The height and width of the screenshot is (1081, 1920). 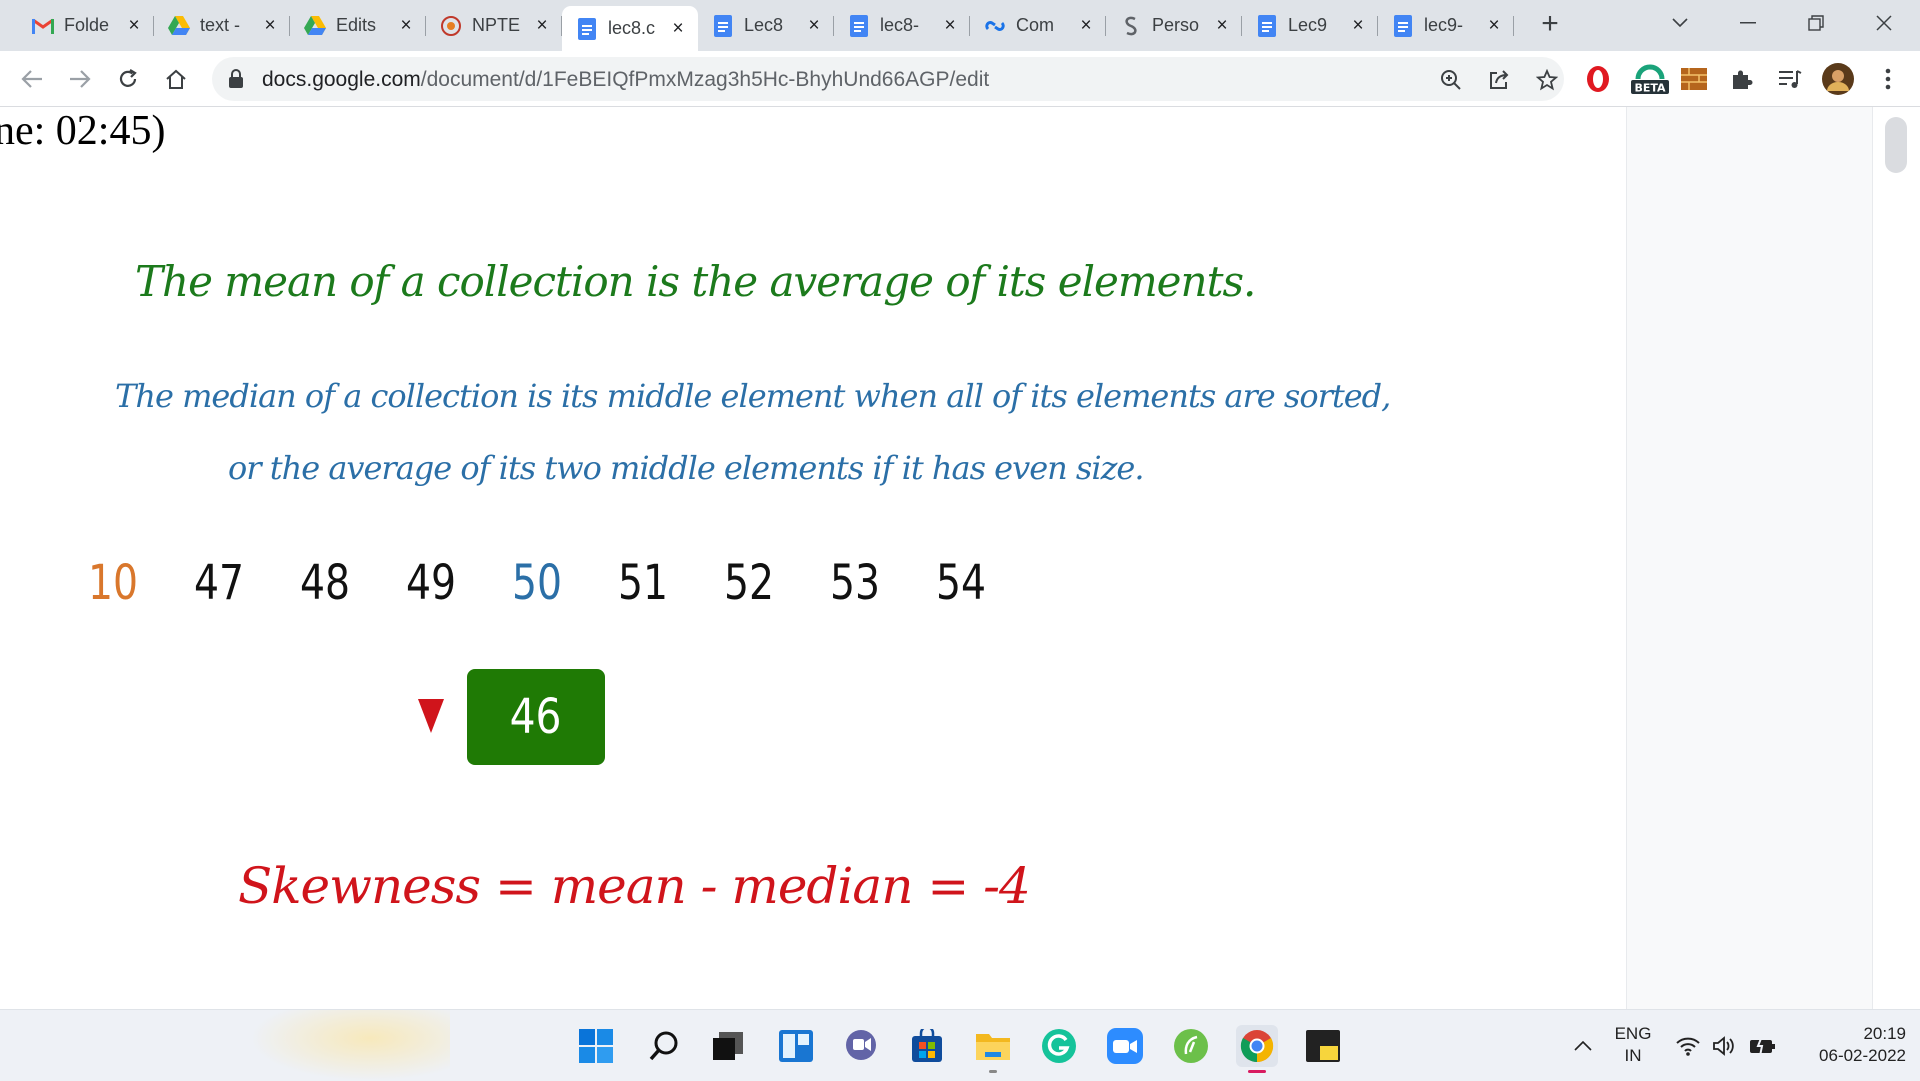 I want to click on tab-title: Lec9, so click(x=1308, y=25).